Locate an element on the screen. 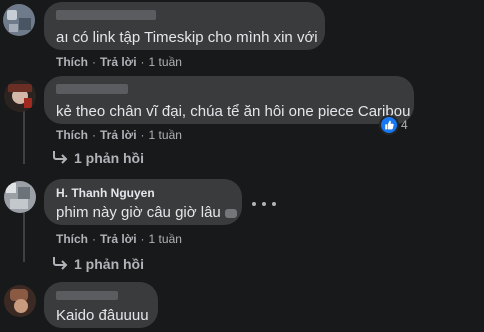 This screenshot has height=332, width=484. like-icon is located at coordinates (389, 125).